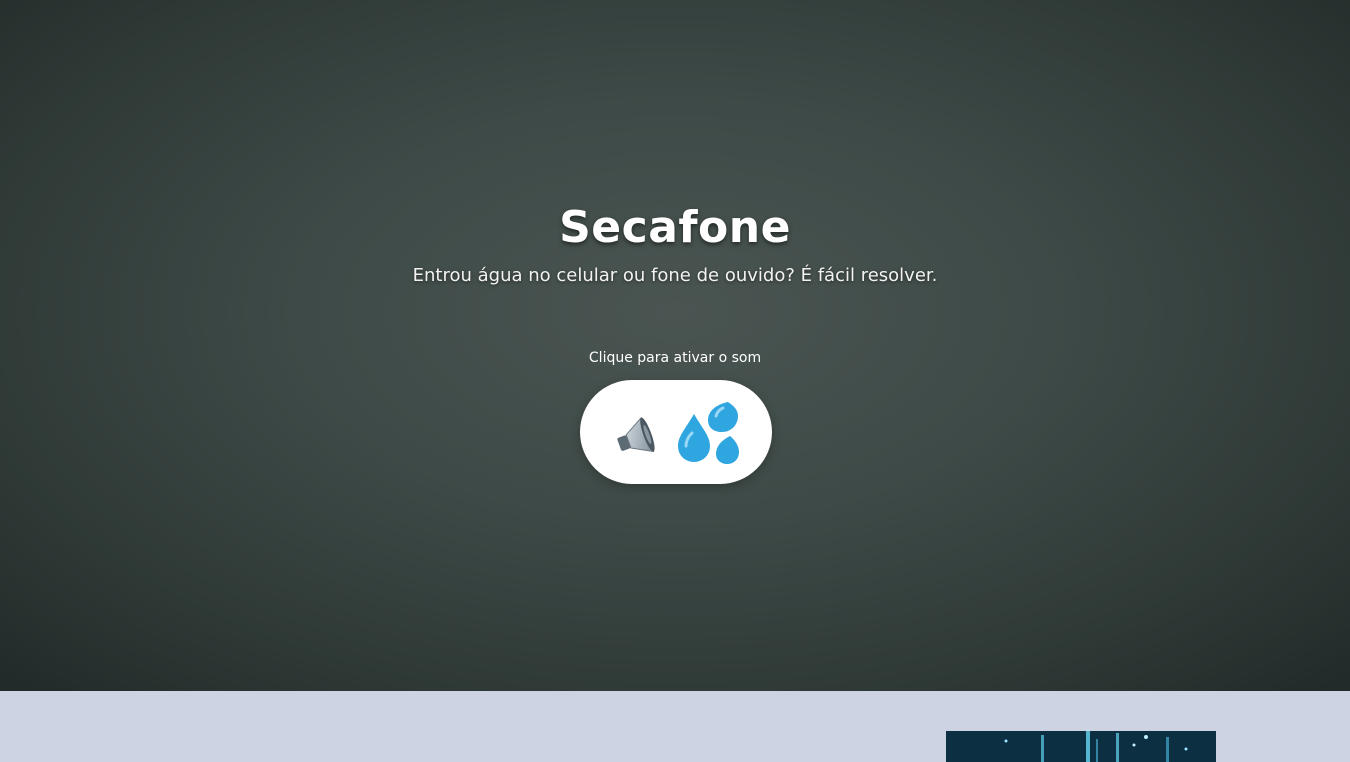 This screenshot has width=1350, height=762. What do you see at coordinates (675, 358) in the screenshot?
I see `sound-caption: Clique para ativar o som` at bounding box center [675, 358].